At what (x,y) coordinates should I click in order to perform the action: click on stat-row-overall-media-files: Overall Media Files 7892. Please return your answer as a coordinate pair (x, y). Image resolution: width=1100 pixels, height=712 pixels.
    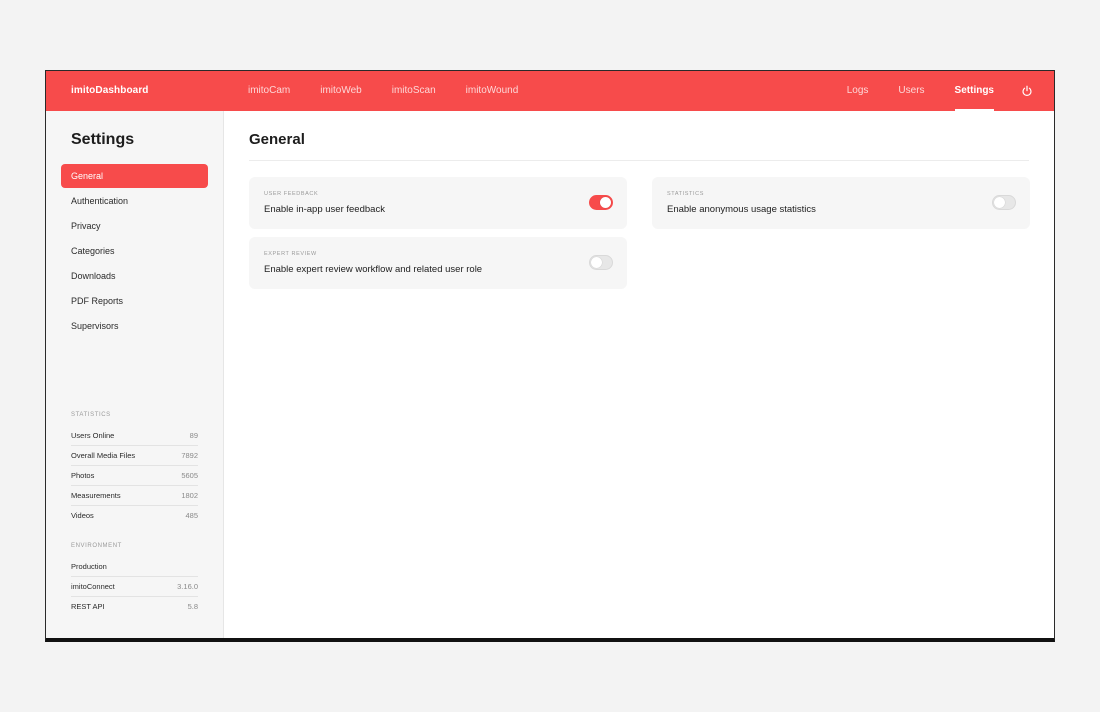
    Looking at the image, I should click on (134, 456).